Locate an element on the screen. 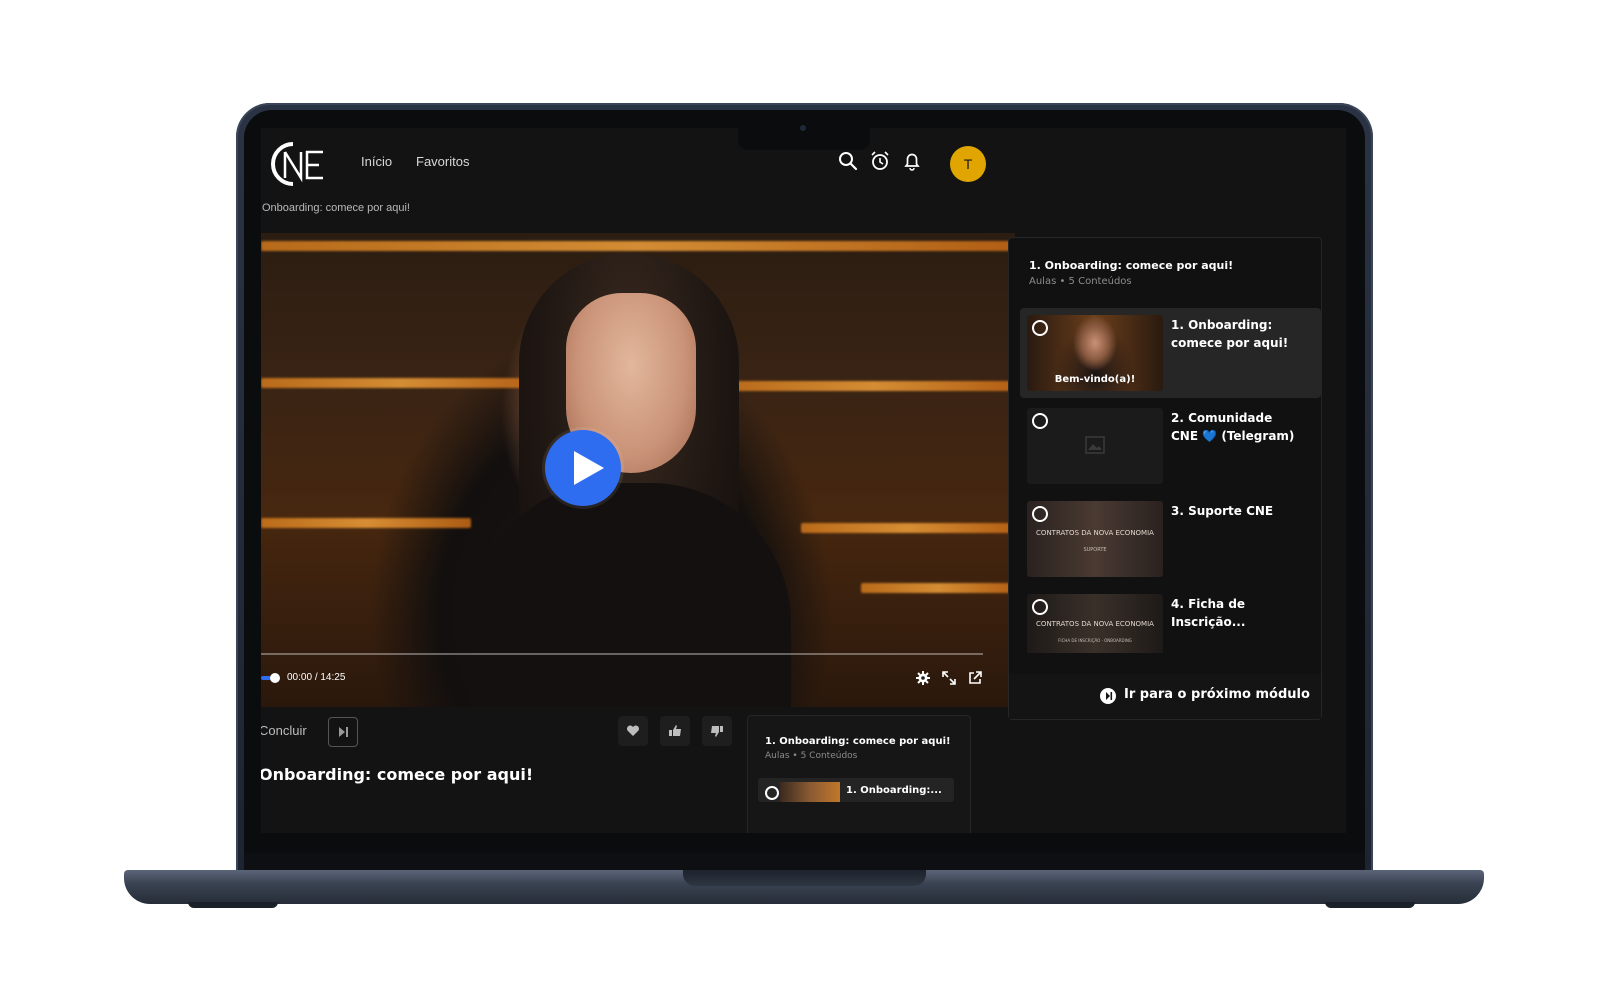 The height and width of the screenshot is (1008, 1600). avatar: T is located at coordinates (968, 164).